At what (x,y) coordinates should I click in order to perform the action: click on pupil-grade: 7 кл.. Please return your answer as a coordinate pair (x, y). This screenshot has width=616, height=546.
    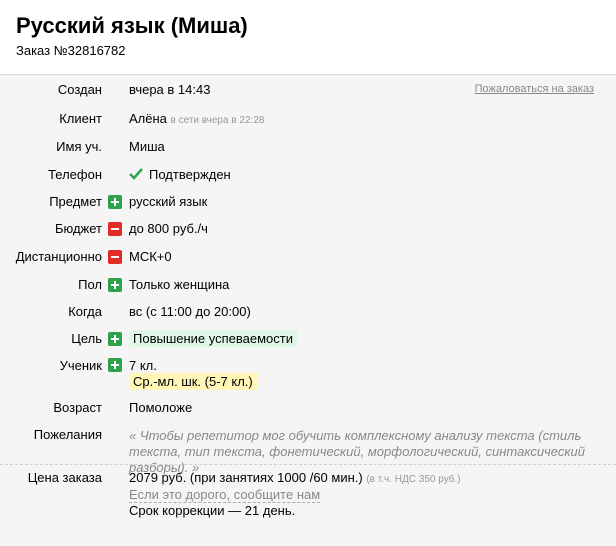
    Looking at the image, I should click on (143, 365).